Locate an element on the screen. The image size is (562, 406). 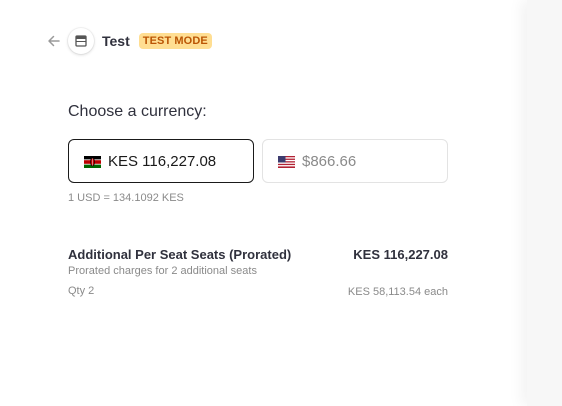
line-item-total: KES 116,227.08 is located at coordinates (400, 254).